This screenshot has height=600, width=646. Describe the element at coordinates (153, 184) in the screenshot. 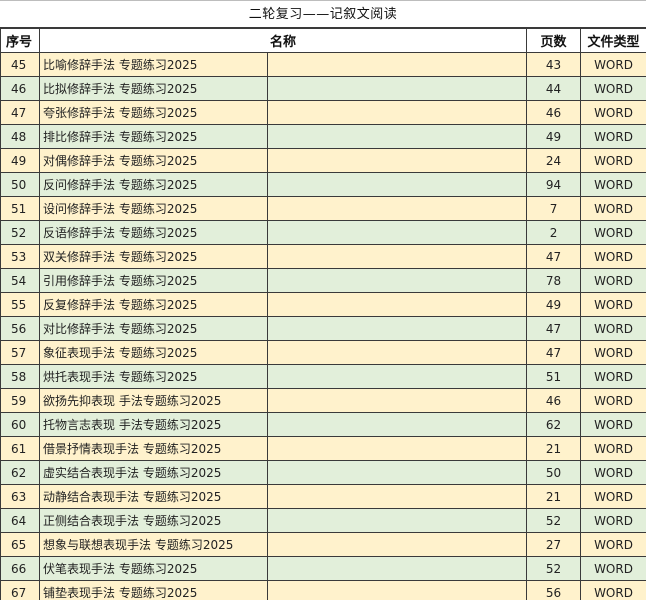

I see `cell-name: 反问修辞手法 专题练习2025` at that location.